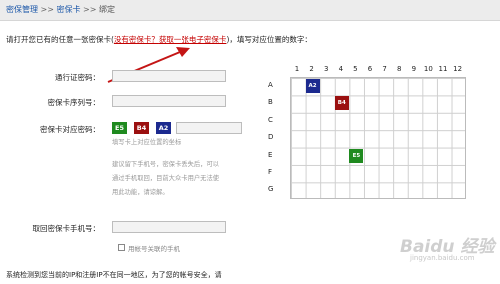 This screenshot has height=284, width=500. Describe the element at coordinates (297, 69) in the screenshot. I see `card-column-1: 1` at that location.